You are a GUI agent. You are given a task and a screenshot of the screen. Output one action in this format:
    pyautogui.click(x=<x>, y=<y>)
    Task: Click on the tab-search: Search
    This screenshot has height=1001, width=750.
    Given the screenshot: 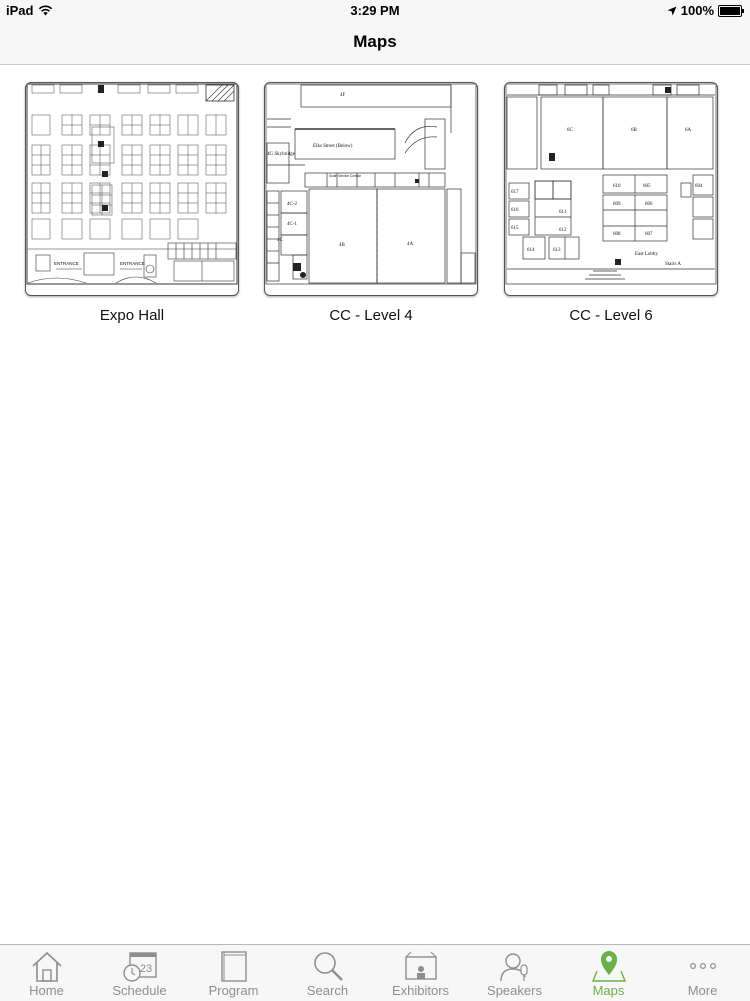 What is the action you would take?
    pyautogui.click(x=327, y=973)
    